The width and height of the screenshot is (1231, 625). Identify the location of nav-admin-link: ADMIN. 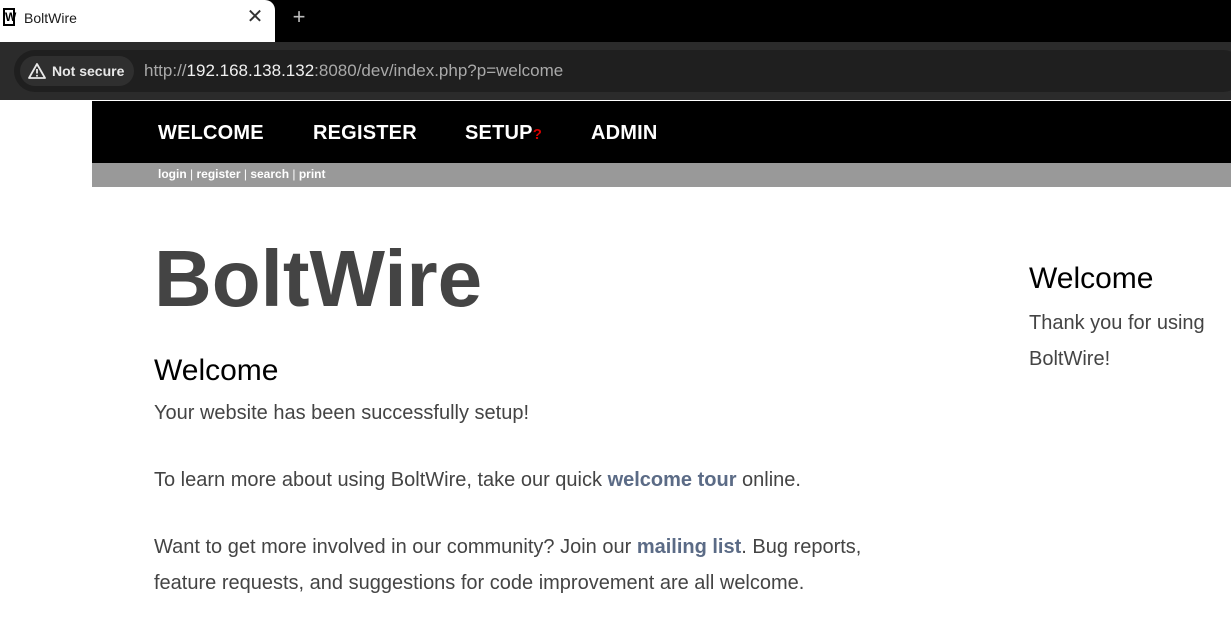
(624, 133).